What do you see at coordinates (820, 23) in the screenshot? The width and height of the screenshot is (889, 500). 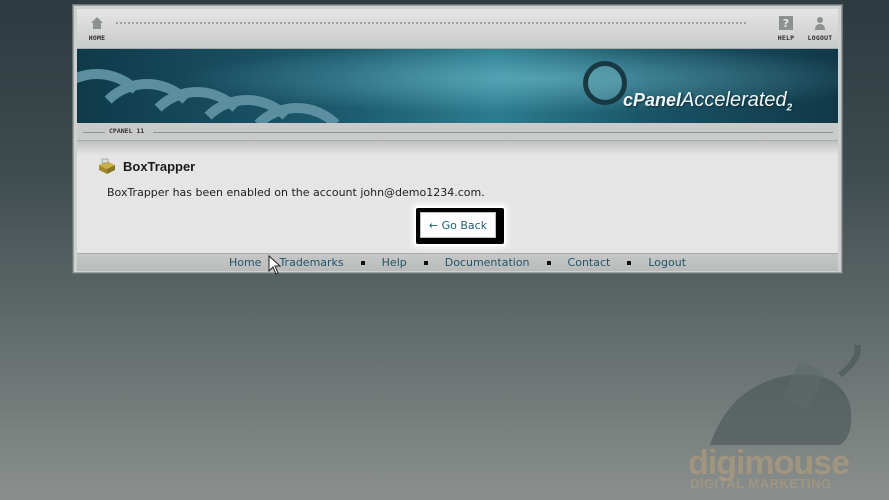 I see `logout-icon` at bounding box center [820, 23].